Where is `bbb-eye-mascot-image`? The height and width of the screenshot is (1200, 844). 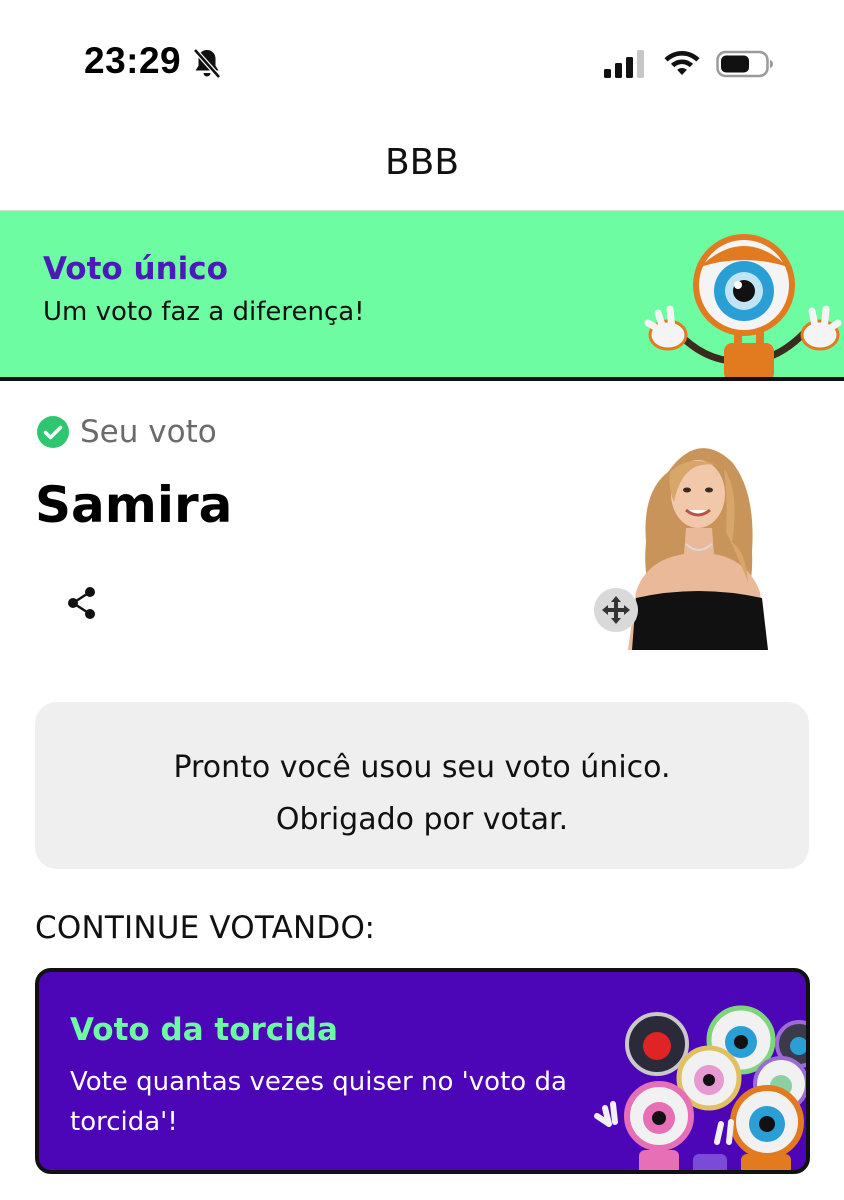
bbb-eye-mascot-image is located at coordinates (743, 305).